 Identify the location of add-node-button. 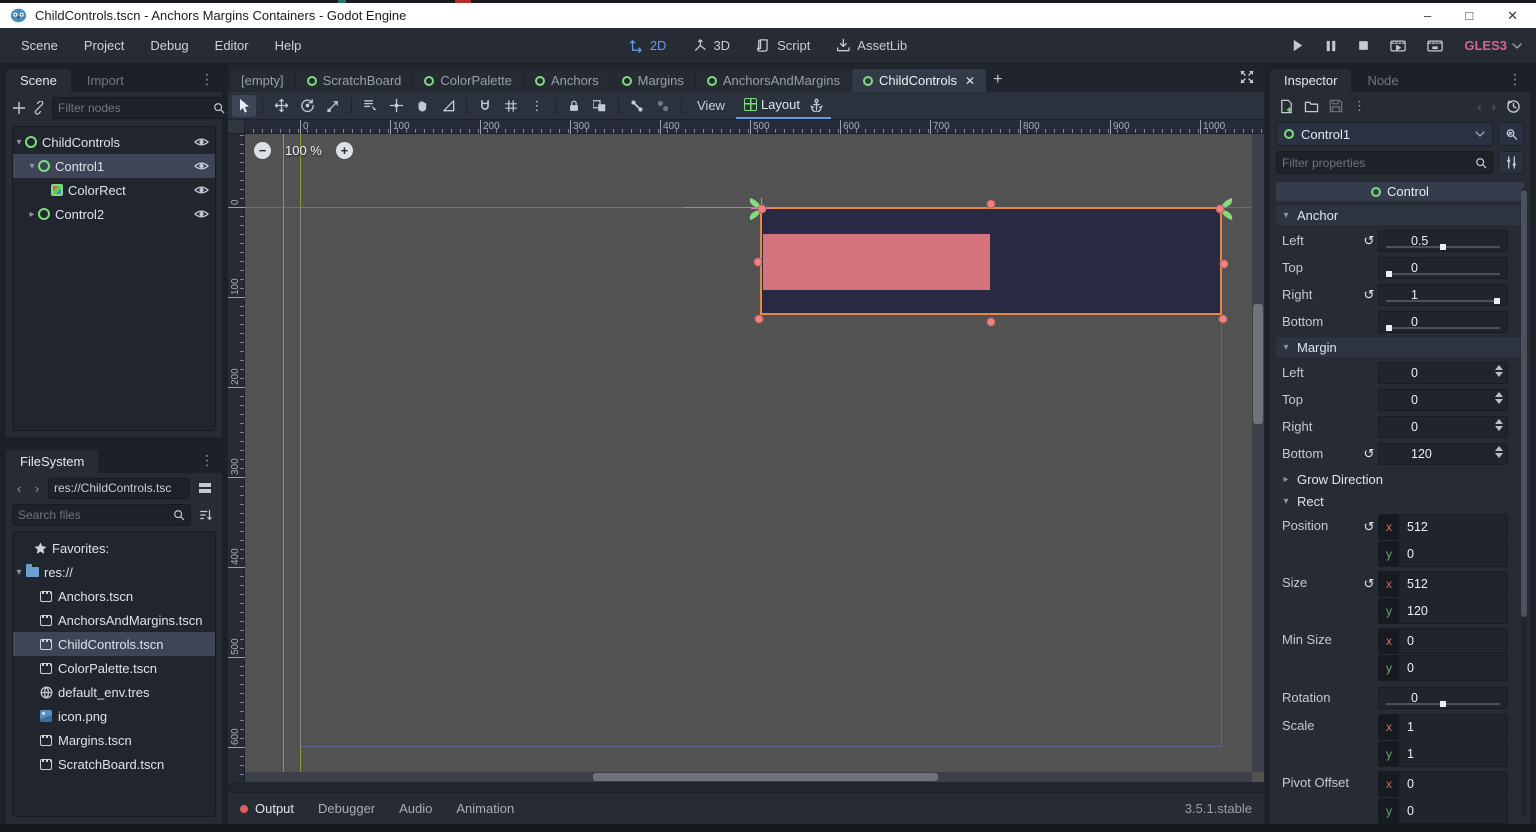
(19, 108).